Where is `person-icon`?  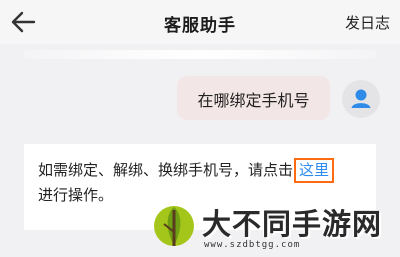
person-icon is located at coordinates (361, 98).